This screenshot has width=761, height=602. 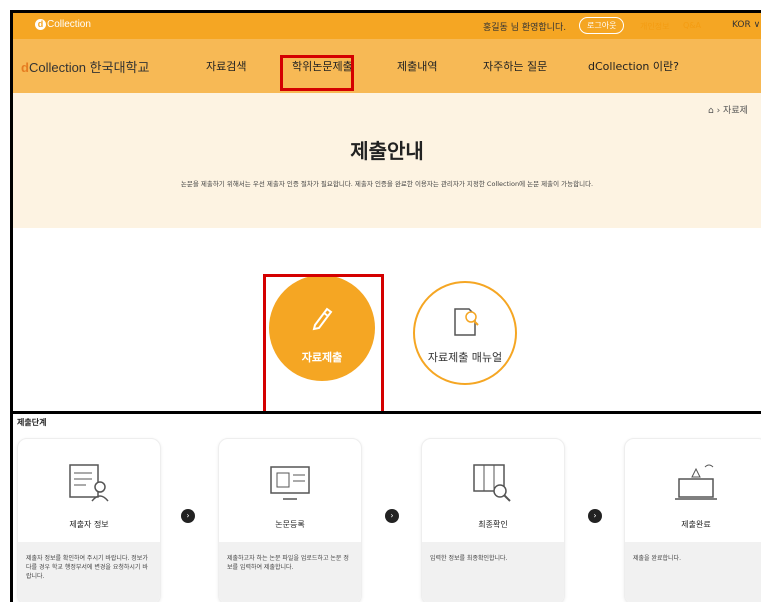 What do you see at coordinates (493, 572) in the screenshot?
I see `step-text: 입력한 정보를 최종확인합니다.` at bounding box center [493, 572].